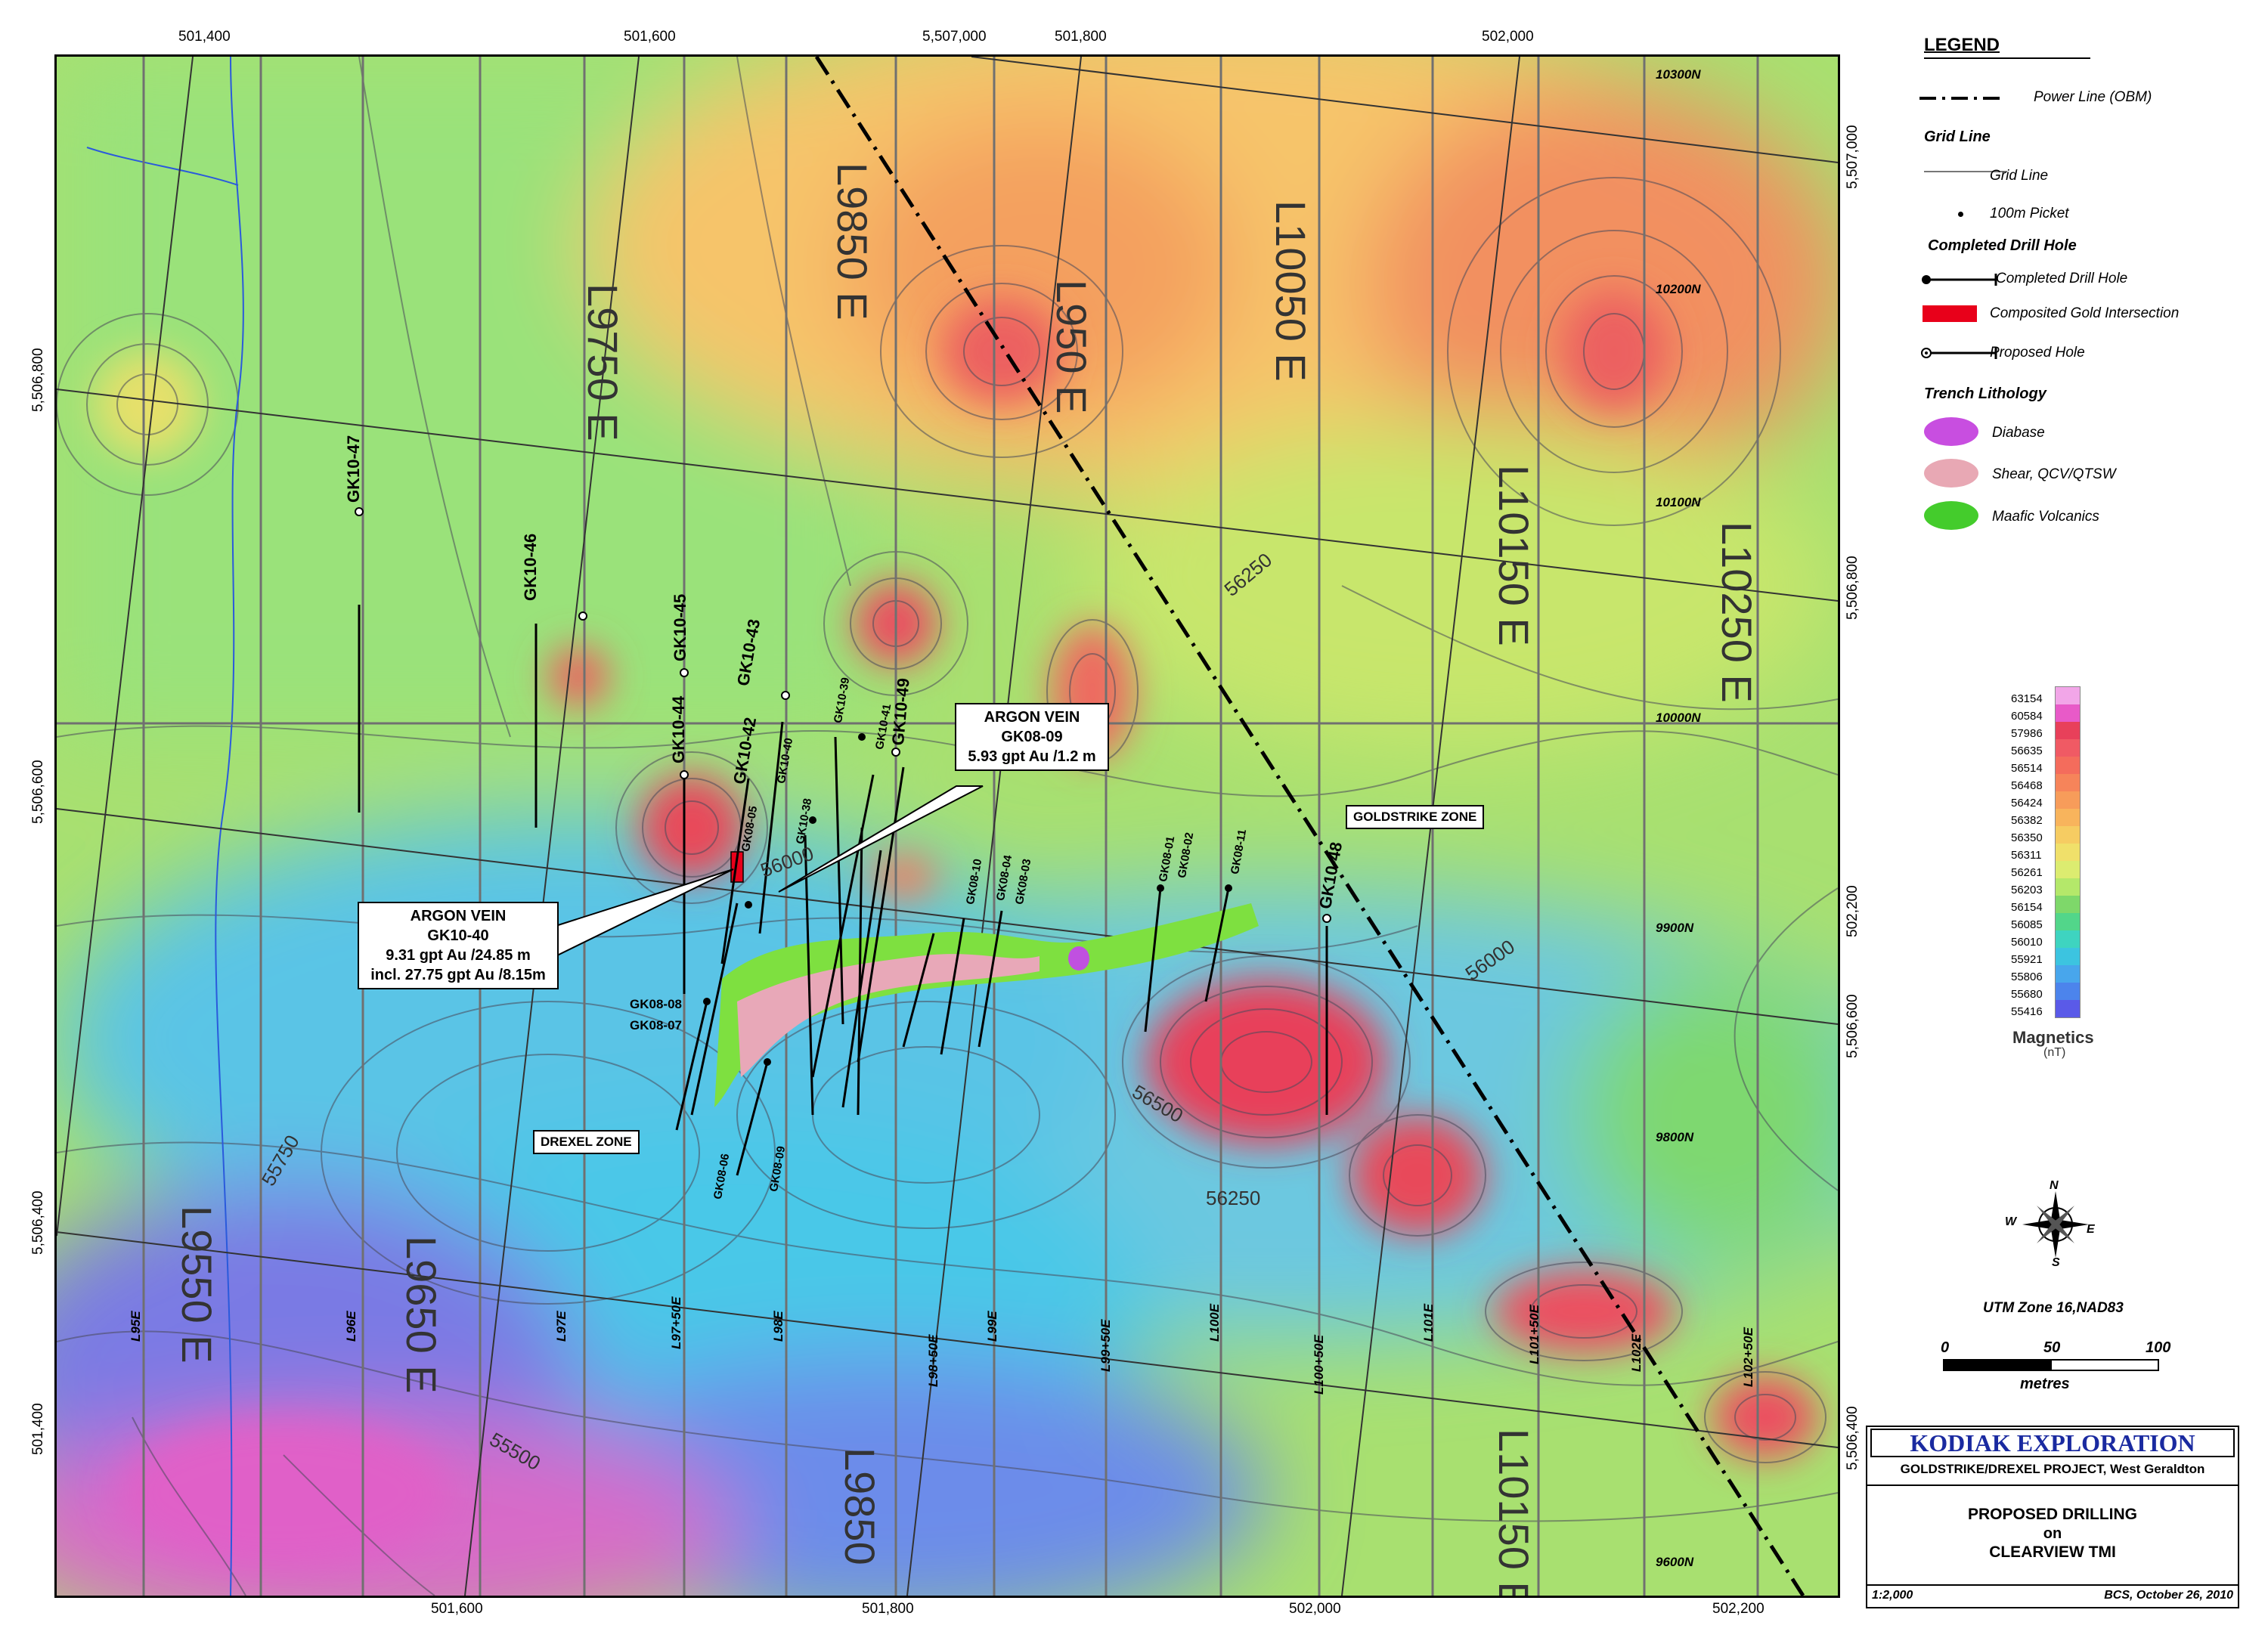 The height and width of the screenshot is (1647, 2268). I want to click on colorbar-label: 56261, so click(2027, 872).